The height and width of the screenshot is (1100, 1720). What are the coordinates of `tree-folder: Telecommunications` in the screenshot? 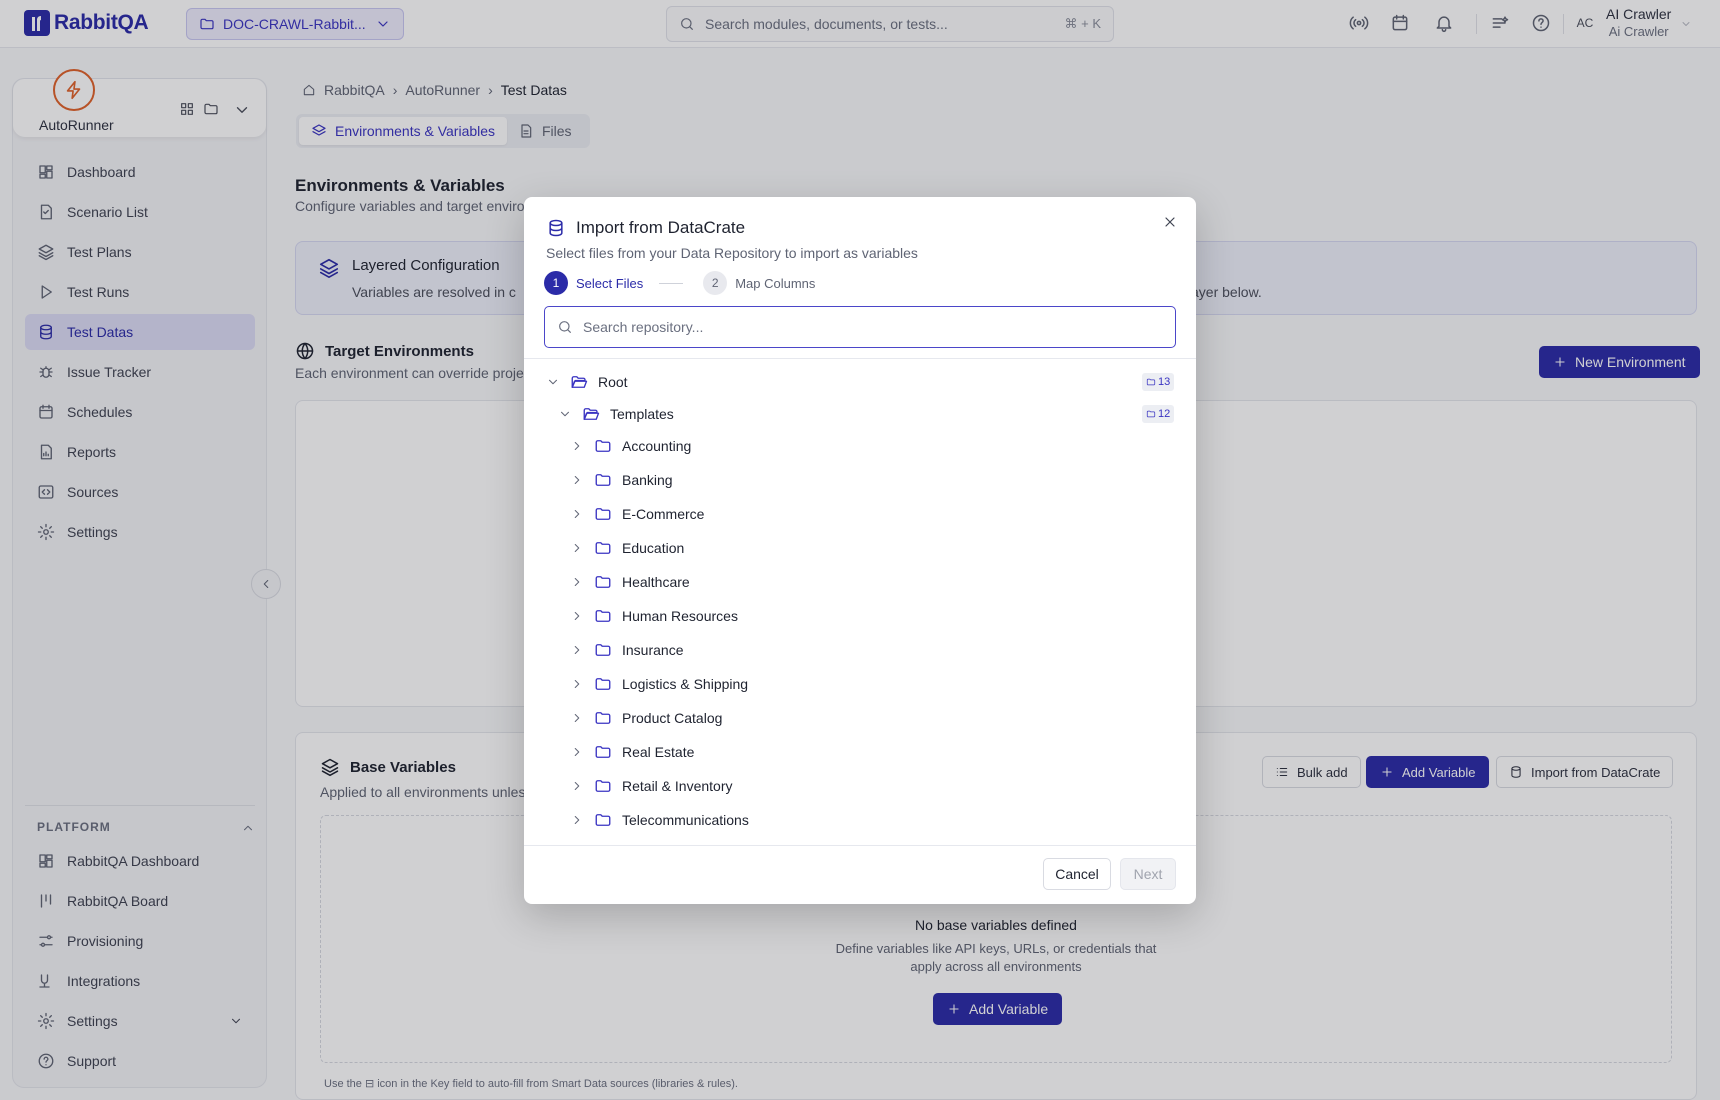 It's located at (659, 820).